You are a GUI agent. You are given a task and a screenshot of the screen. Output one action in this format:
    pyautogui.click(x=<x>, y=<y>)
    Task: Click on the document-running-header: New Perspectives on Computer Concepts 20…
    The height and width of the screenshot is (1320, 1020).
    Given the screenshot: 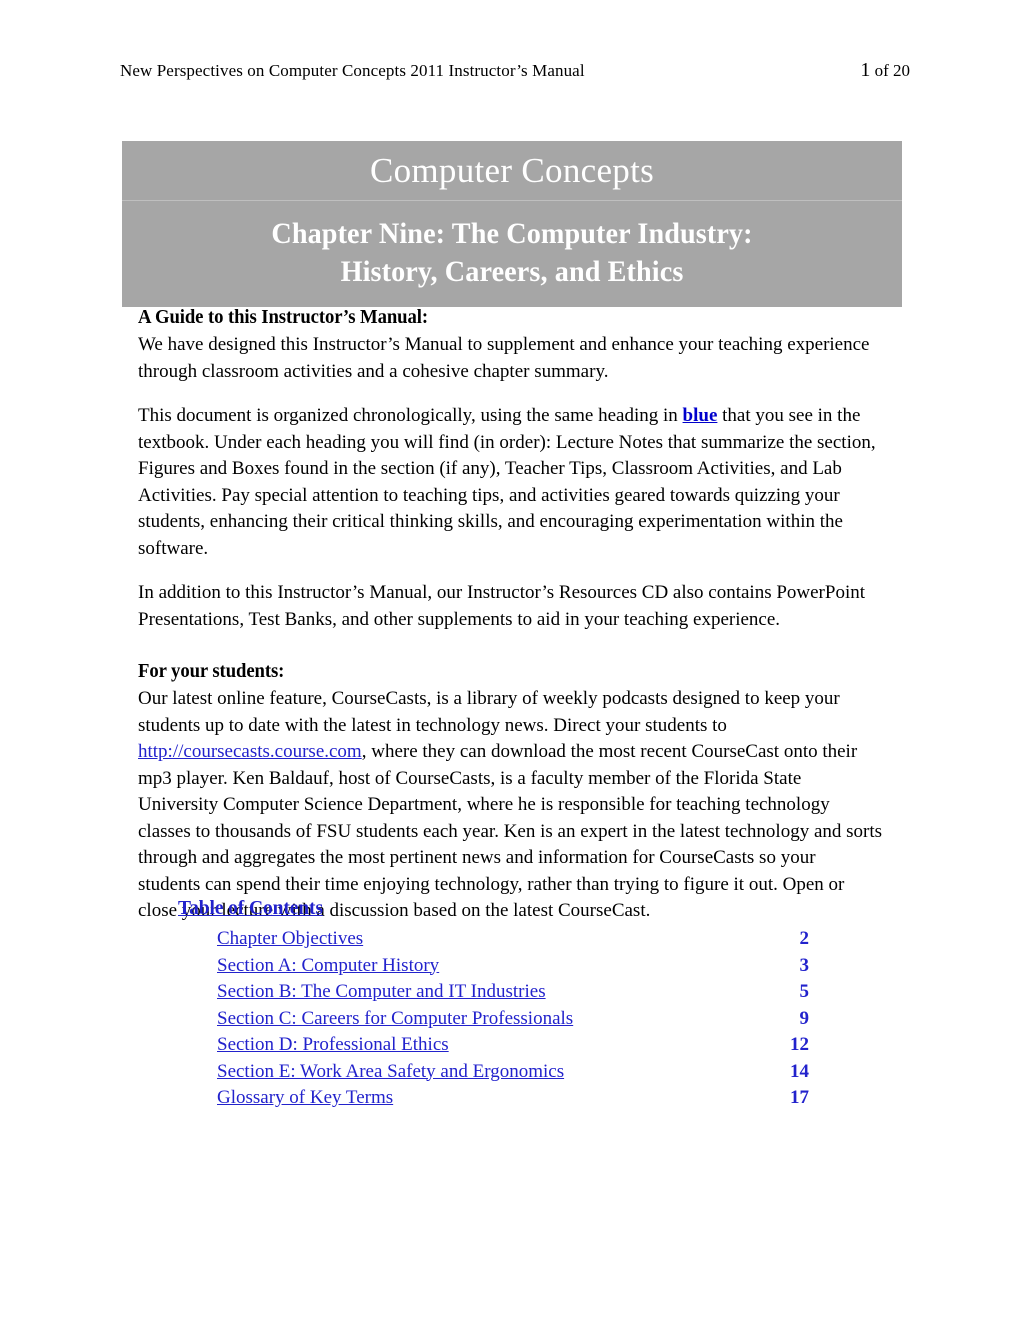 What is the action you would take?
    pyautogui.click(x=515, y=70)
    